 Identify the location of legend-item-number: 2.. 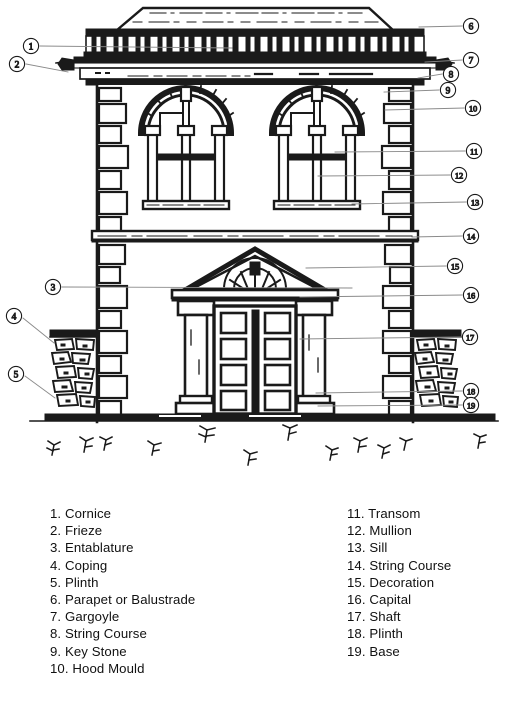
(56, 531).